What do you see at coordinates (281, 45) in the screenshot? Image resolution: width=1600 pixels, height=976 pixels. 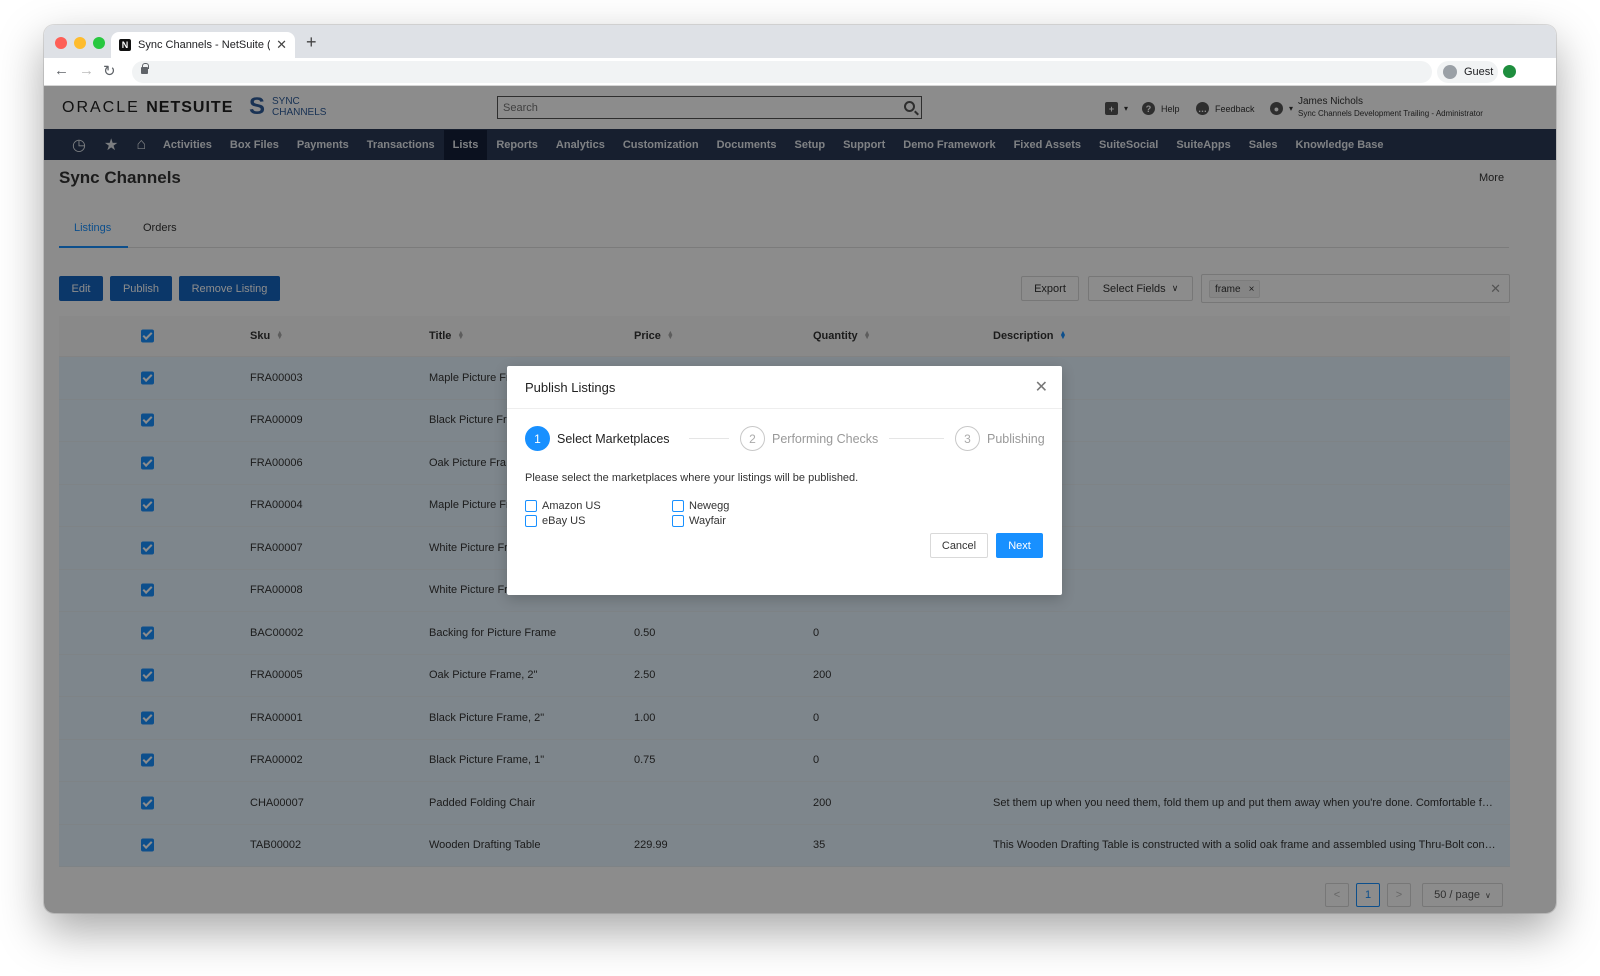 I see `close-tab-icon: ✕` at bounding box center [281, 45].